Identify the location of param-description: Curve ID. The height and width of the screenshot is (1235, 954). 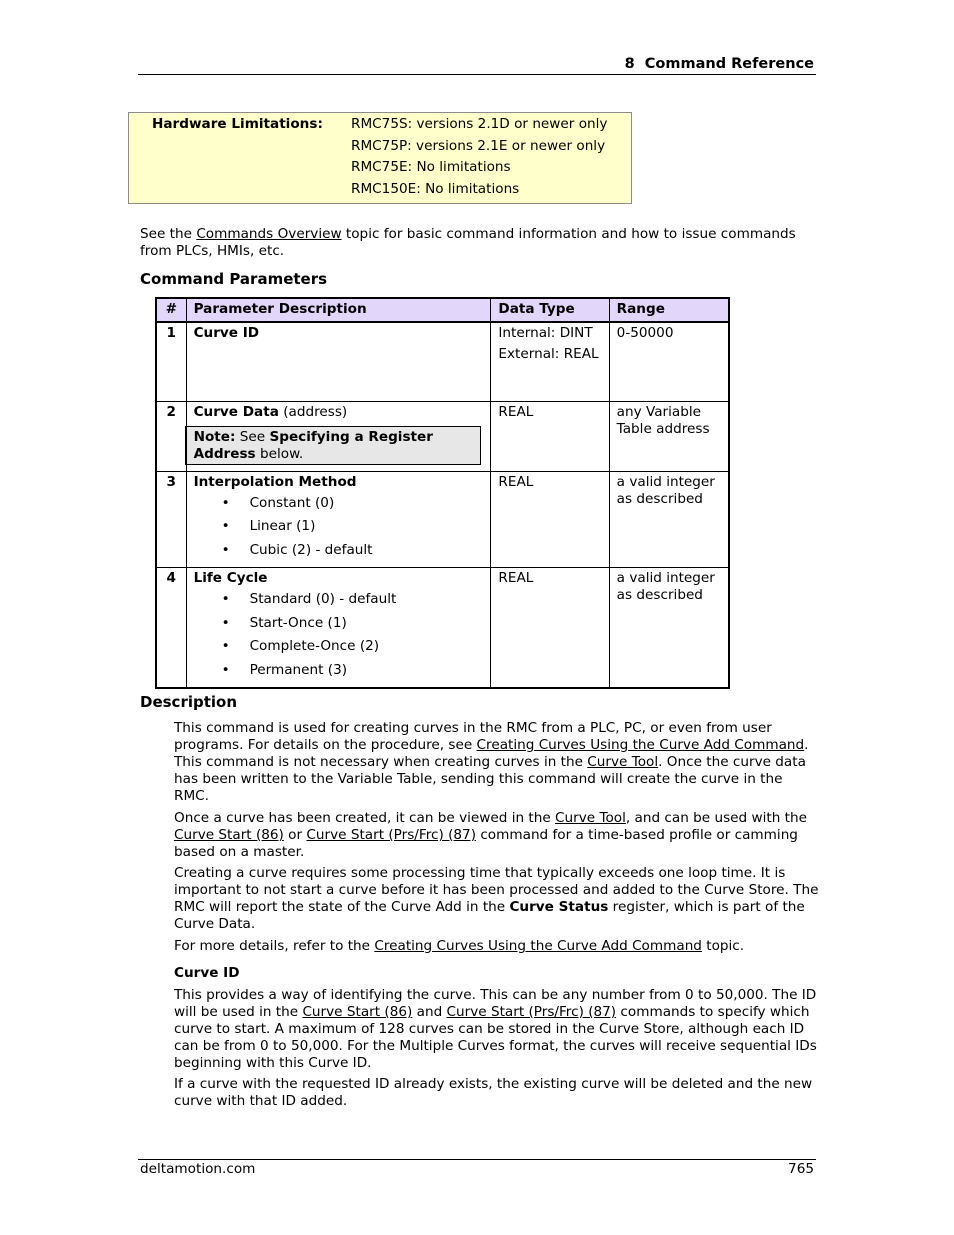
(338, 361).